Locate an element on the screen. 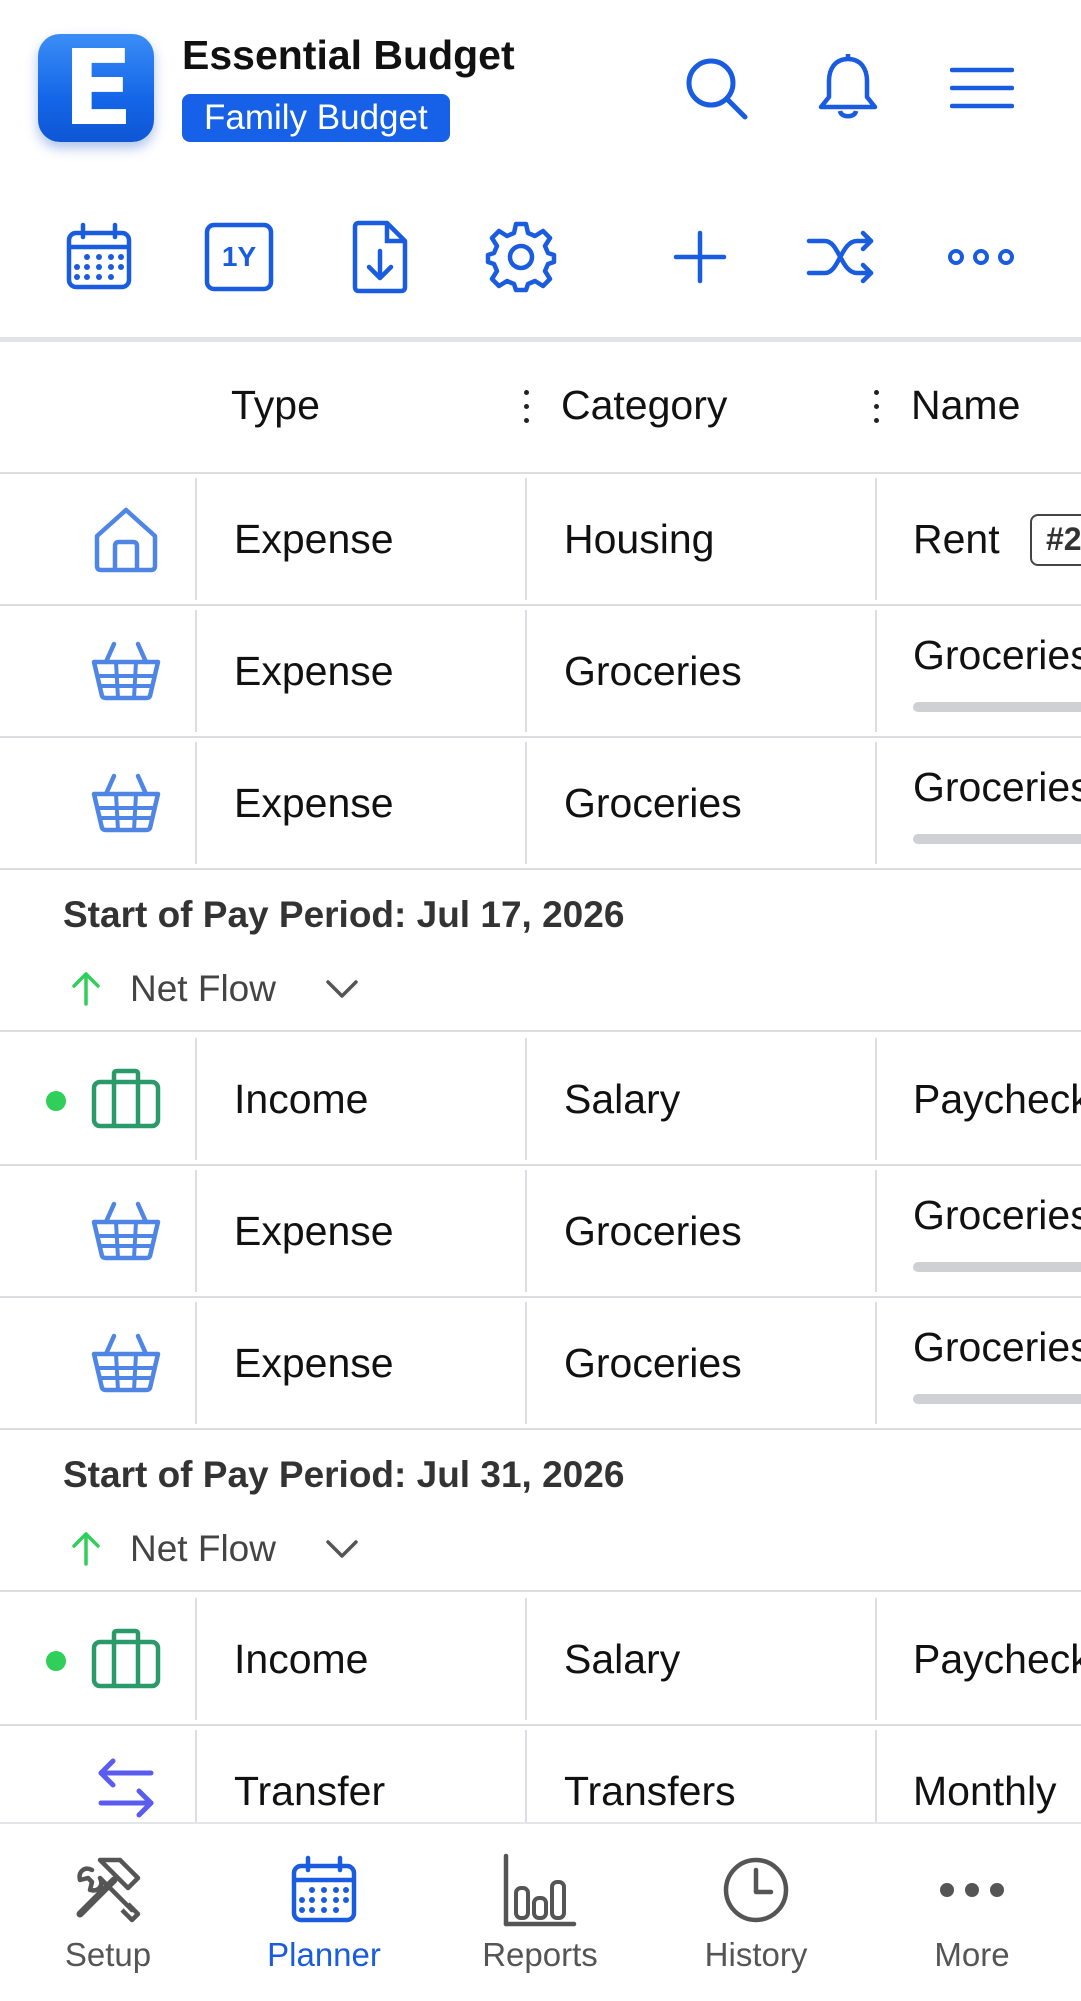 Image resolution: width=1081 pixels, height=2001 pixels. column-resize-handle-category is located at coordinates (876, 408).